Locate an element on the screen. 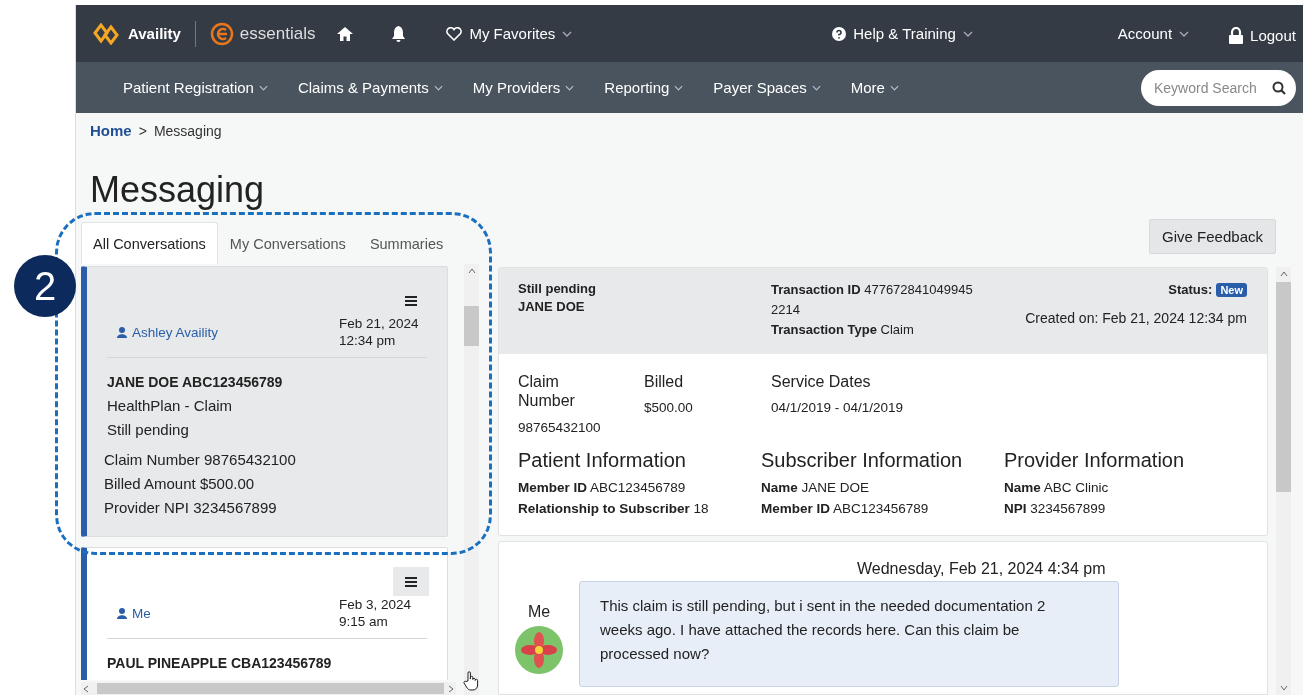  info-field: Relationship to Subscriber 18 is located at coordinates (639, 508).